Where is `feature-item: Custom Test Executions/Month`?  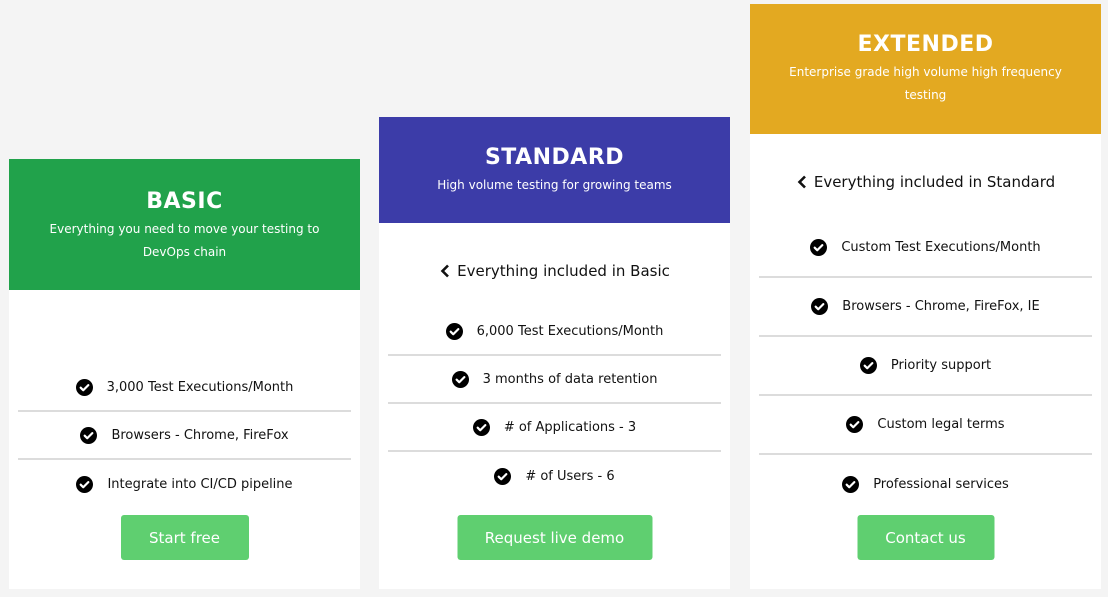 feature-item: Custom Test Executions/Month is located at coordinates (925, 248).